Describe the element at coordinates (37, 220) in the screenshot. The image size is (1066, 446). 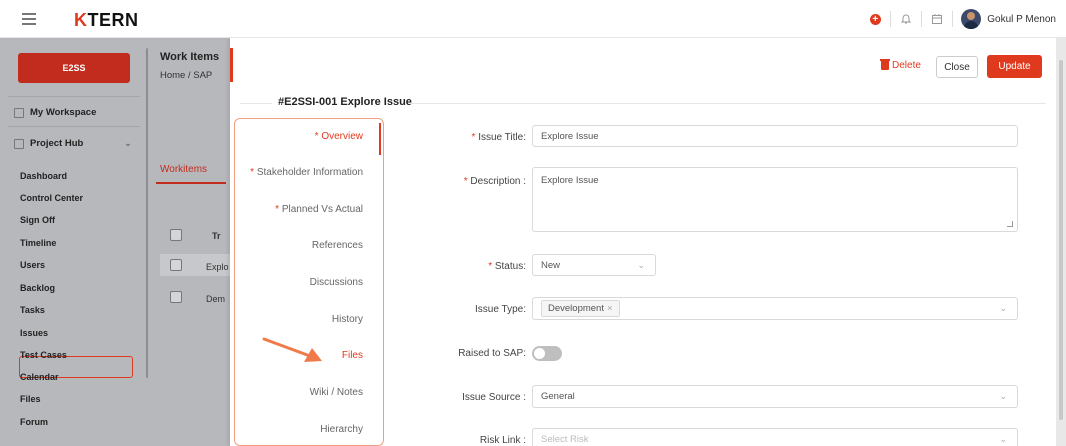
I see `sidebar-item-sign-off: Sign Off` at that location.